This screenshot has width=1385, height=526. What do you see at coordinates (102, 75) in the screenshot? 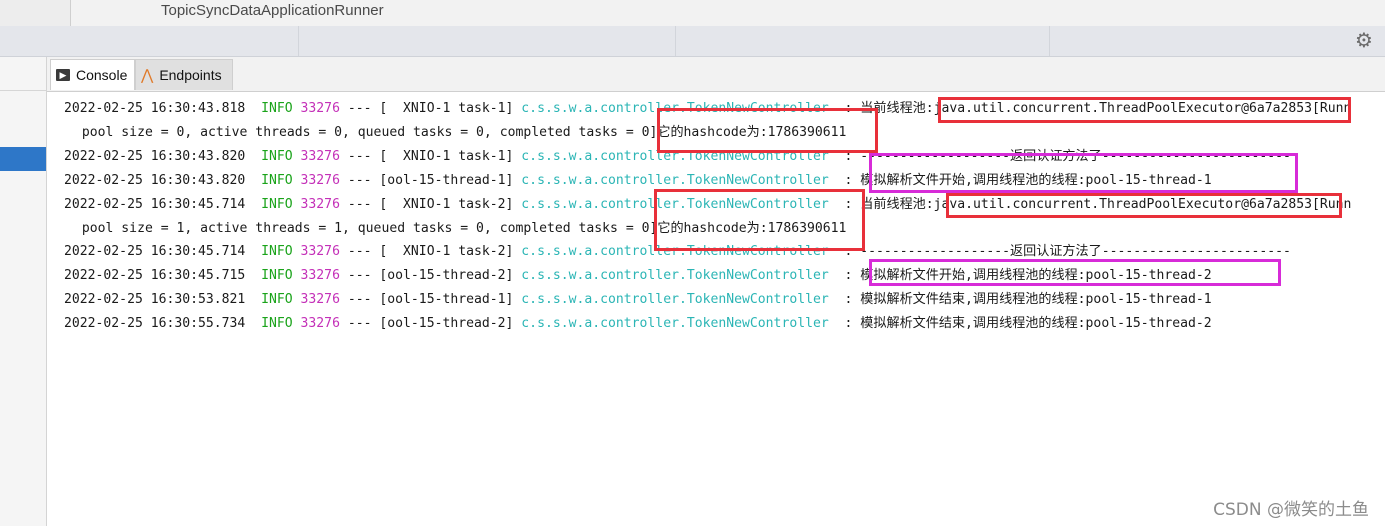
I see `tab-console-label: Console` at bounding box center [102, 75].